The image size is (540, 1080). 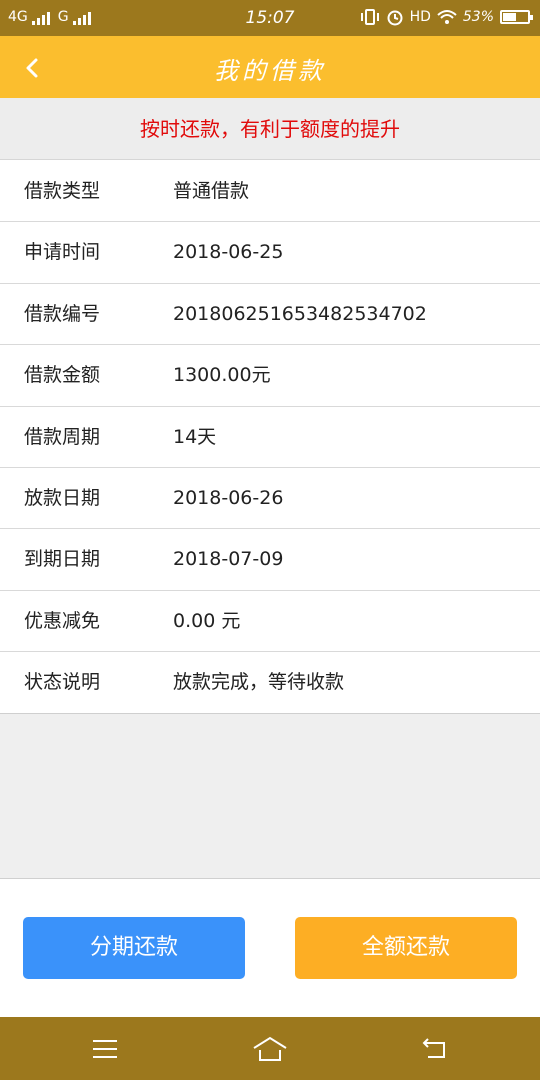 I want to click on system-nav-bar, so click(x=270, y=1048).